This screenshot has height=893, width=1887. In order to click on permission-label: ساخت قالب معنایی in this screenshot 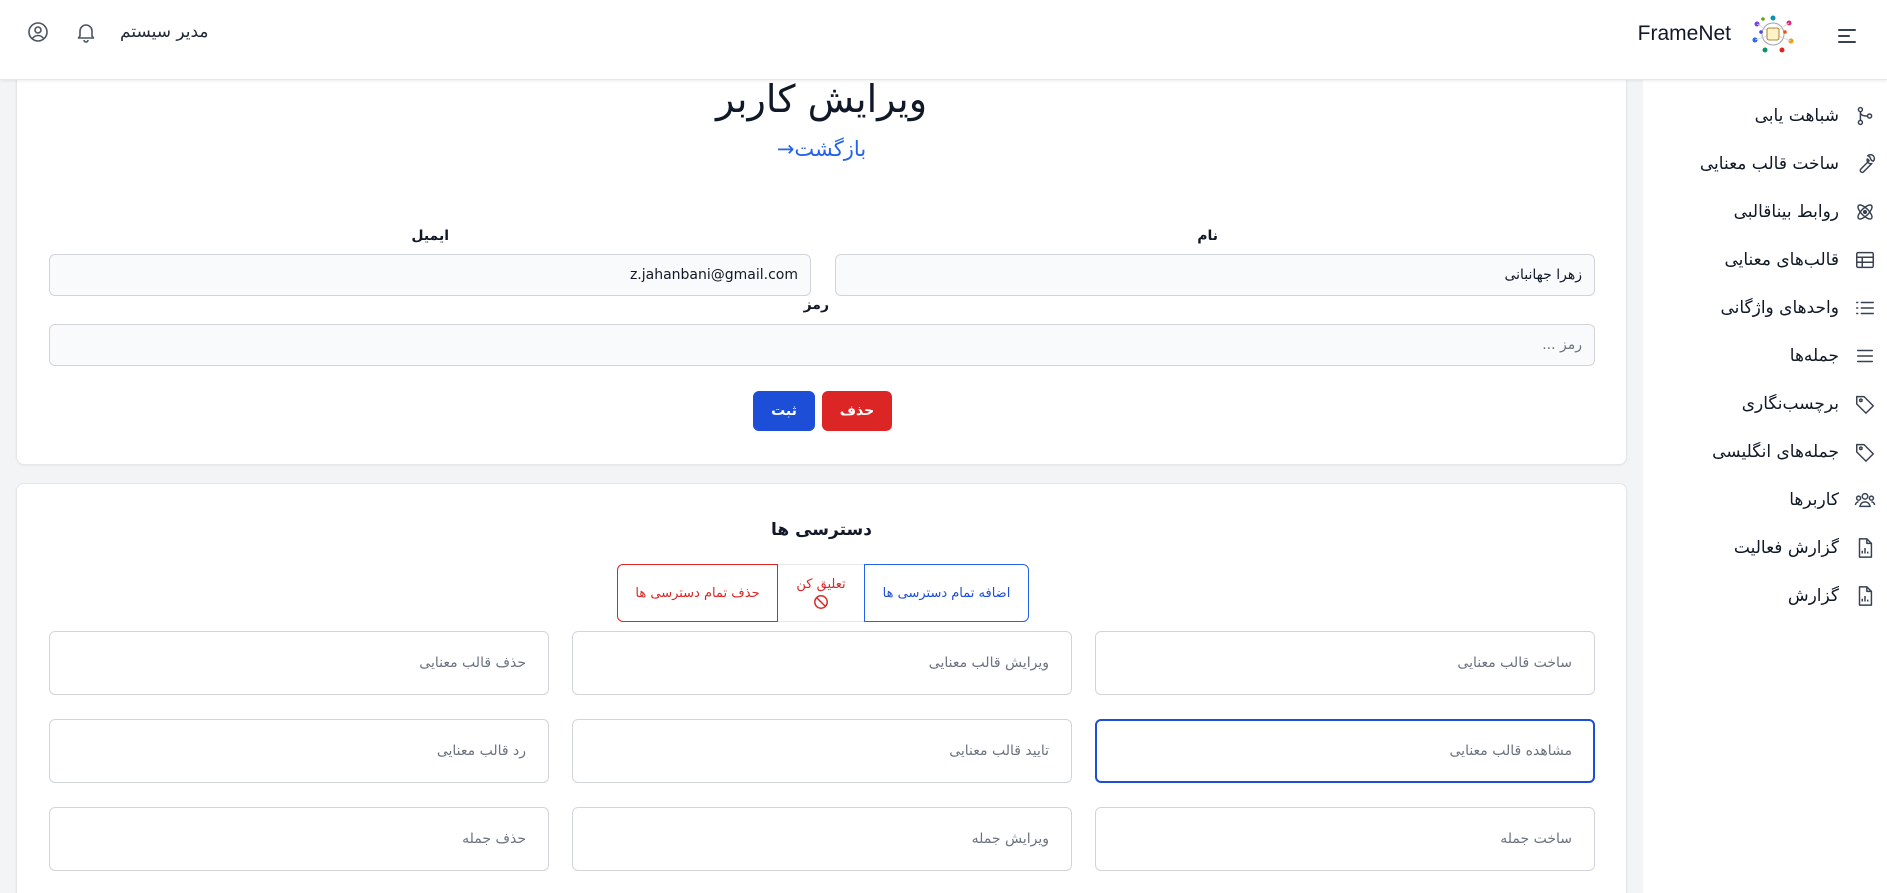, I will do `click(1514, 663)`.